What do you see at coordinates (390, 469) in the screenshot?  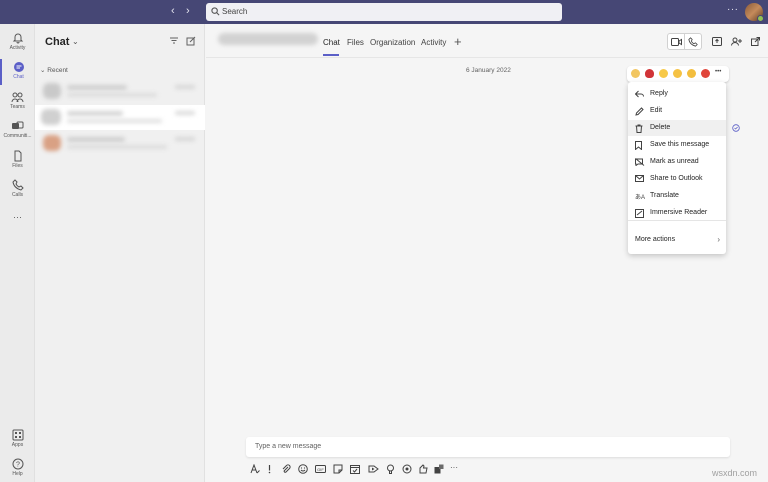 I see `praise-icon` at bounding box center [390, 469].